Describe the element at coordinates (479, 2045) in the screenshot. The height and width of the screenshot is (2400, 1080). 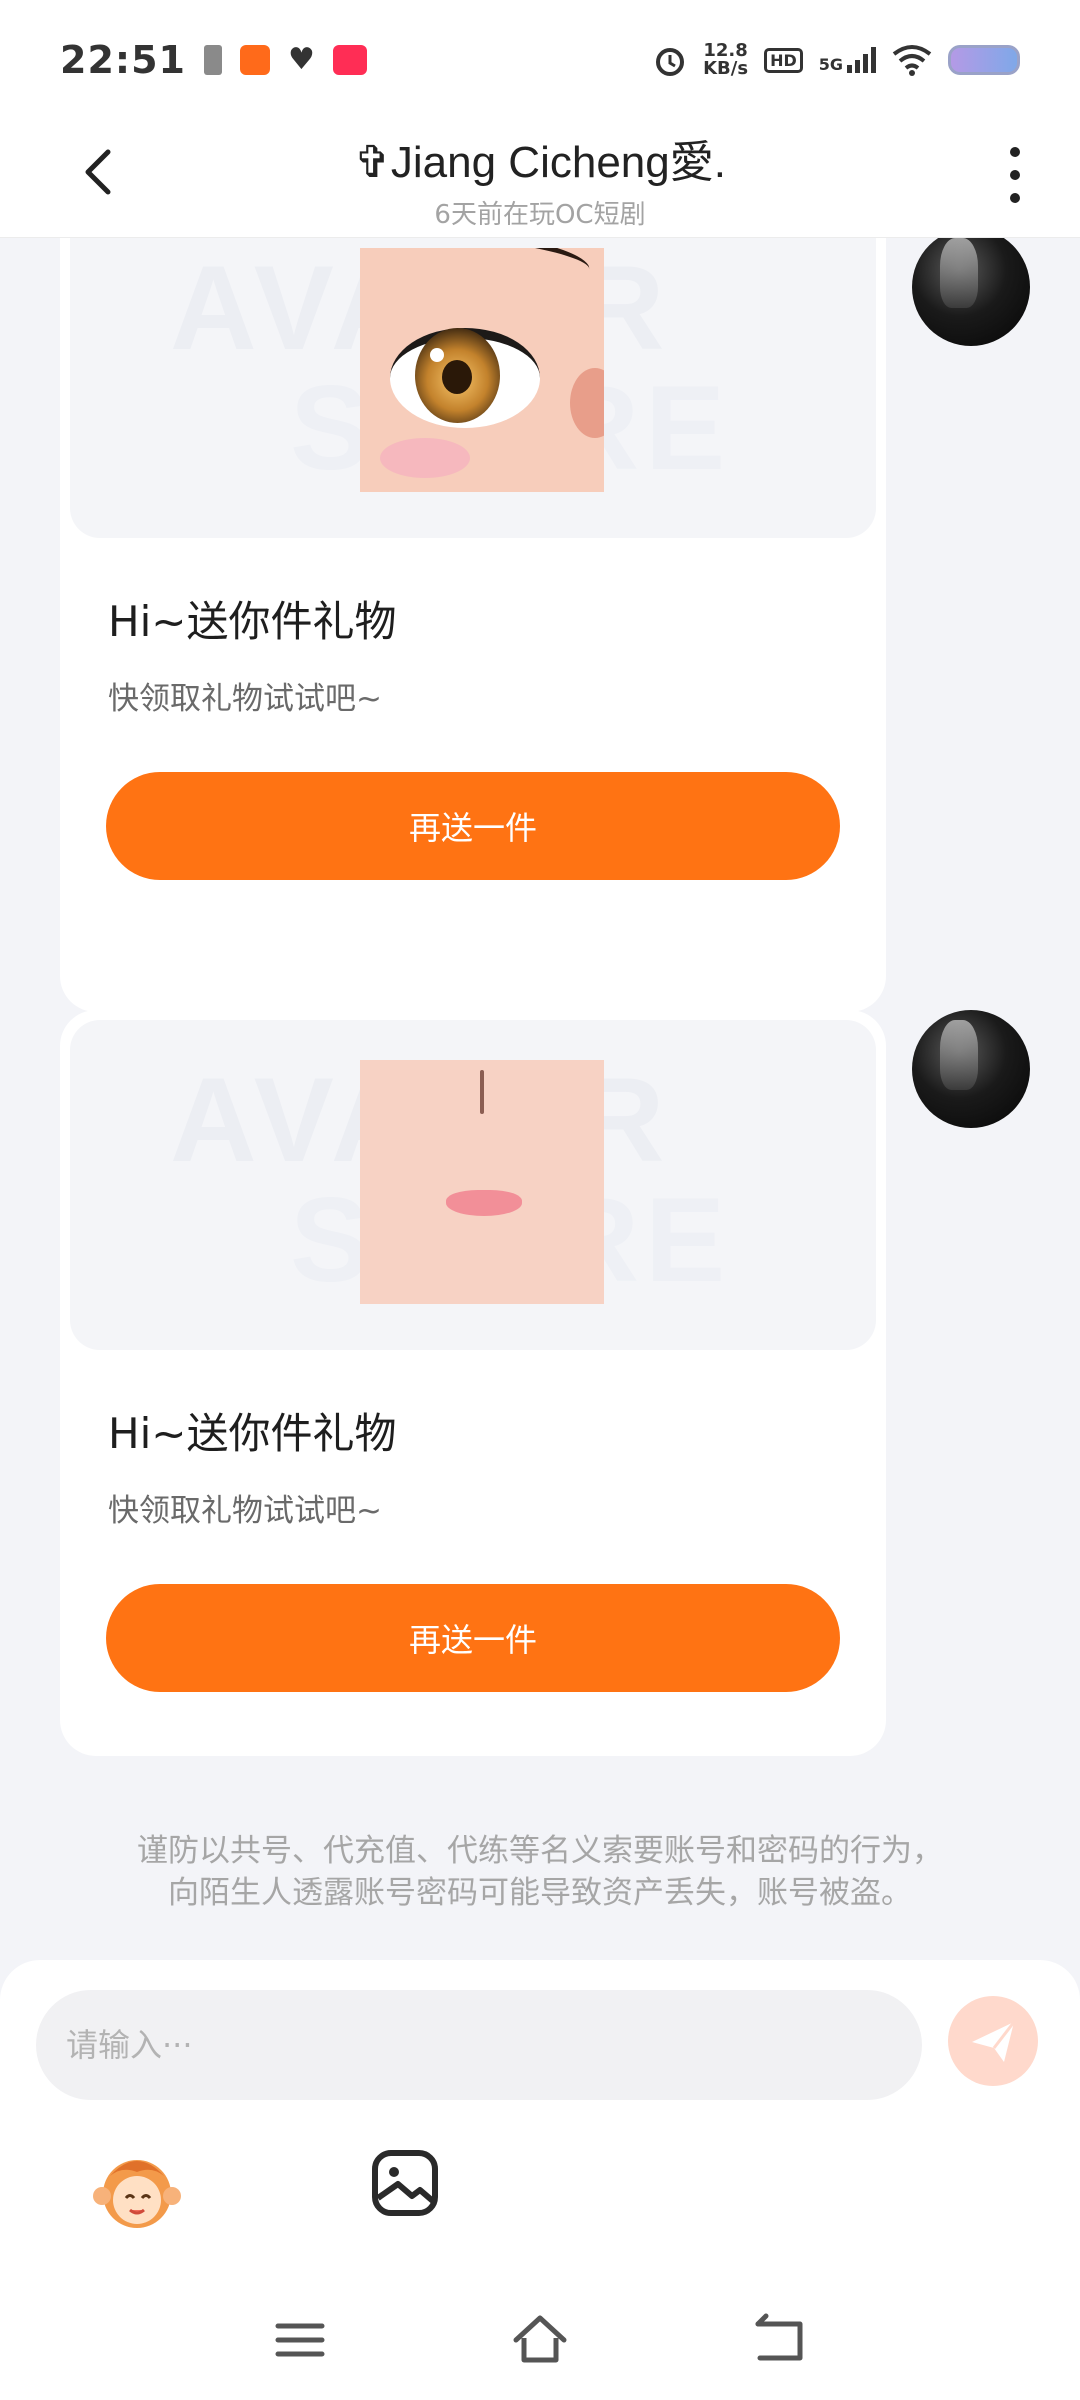
I see `message-input` at that location.